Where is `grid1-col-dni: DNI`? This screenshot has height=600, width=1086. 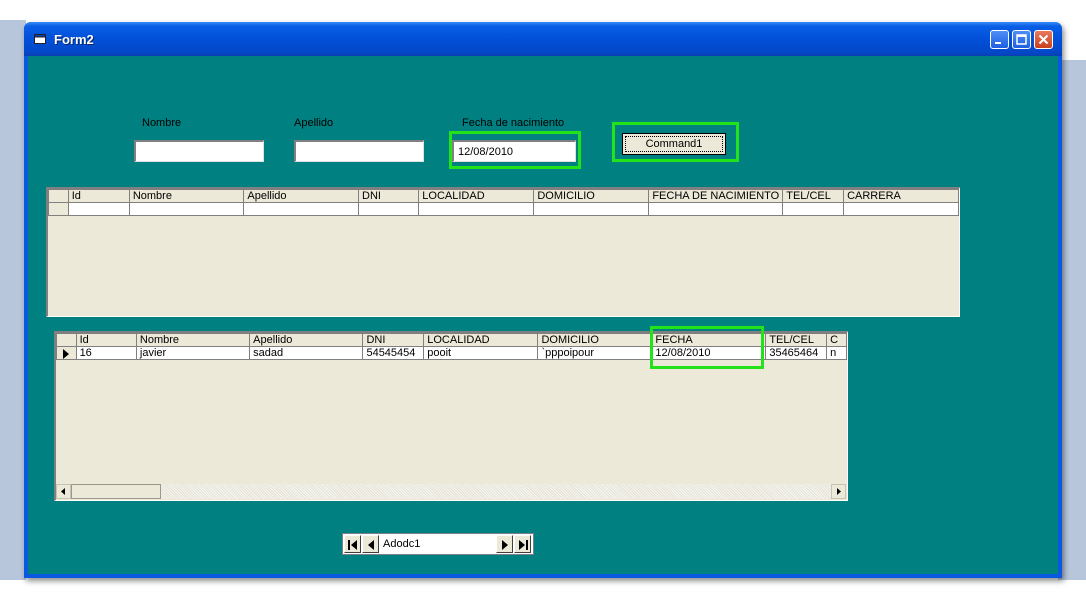
grid1-col-dni: DNI is located at coordinates (388, 196).